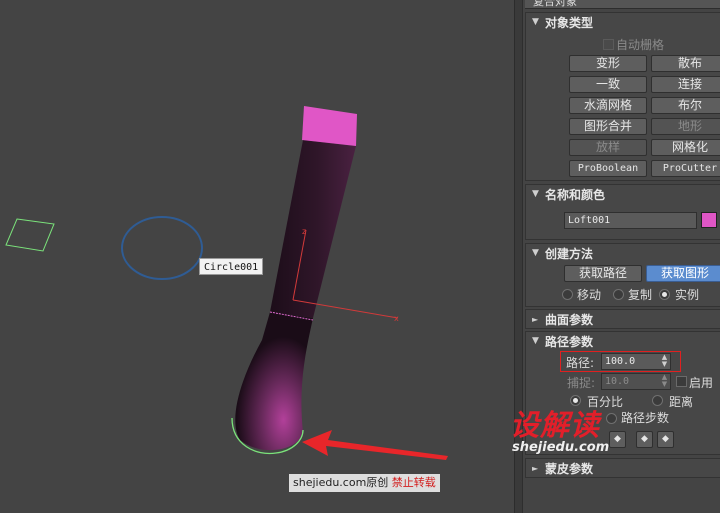 The image size is (720, 513). I want to click on blobmesh-button: 水滴网格, so click(608, 105).